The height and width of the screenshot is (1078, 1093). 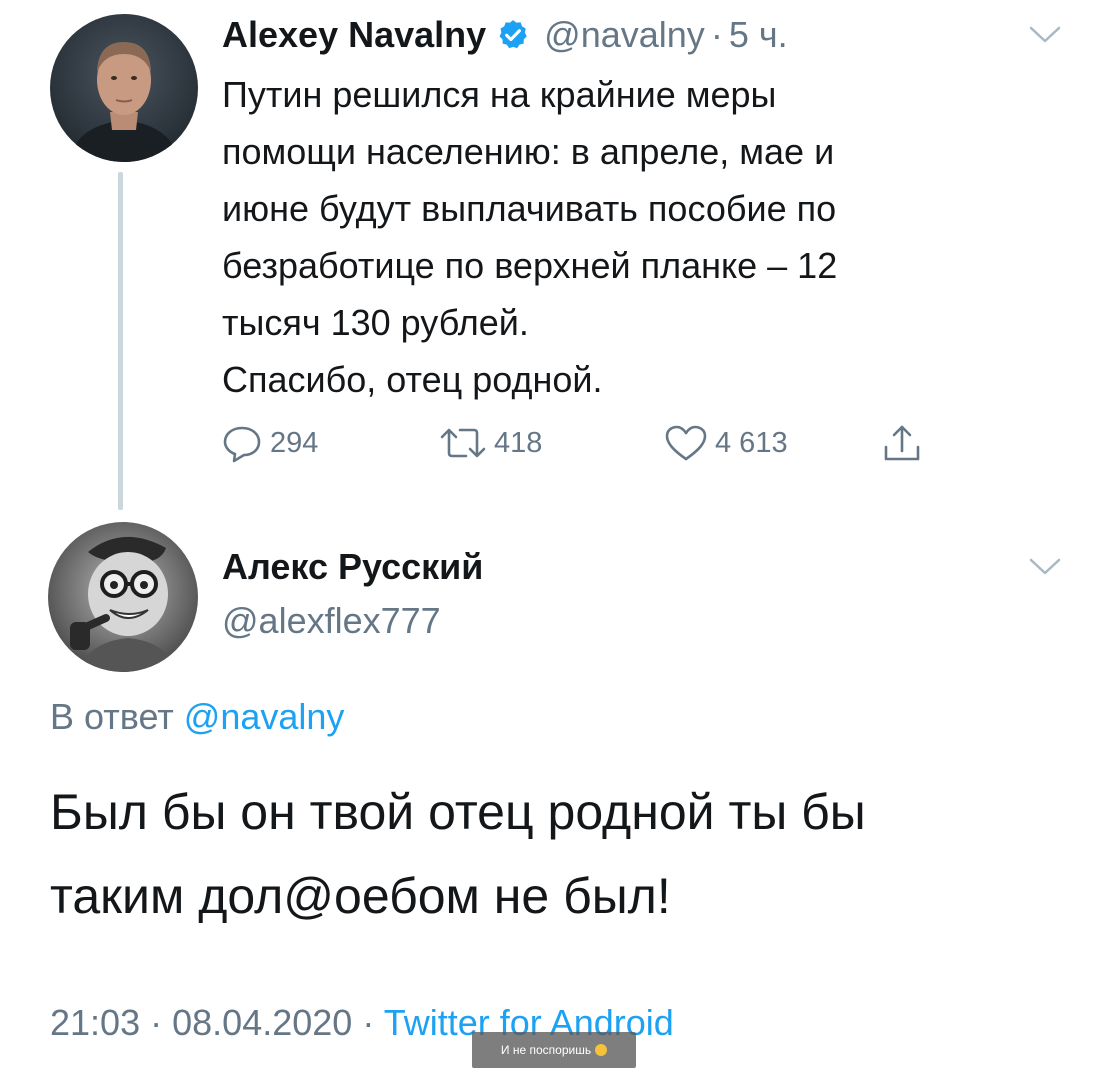 What do you see at coordinates (686, 443) in the screenshot?
I see `heart-icon` at bounding box center [686, 443].